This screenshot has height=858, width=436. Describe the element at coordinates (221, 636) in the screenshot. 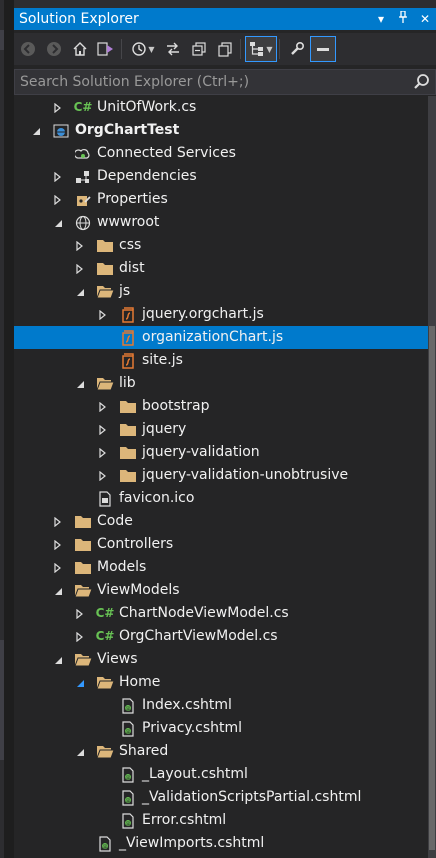

I see `tree-item: C# OrgChartViewModel.cs` at that location.